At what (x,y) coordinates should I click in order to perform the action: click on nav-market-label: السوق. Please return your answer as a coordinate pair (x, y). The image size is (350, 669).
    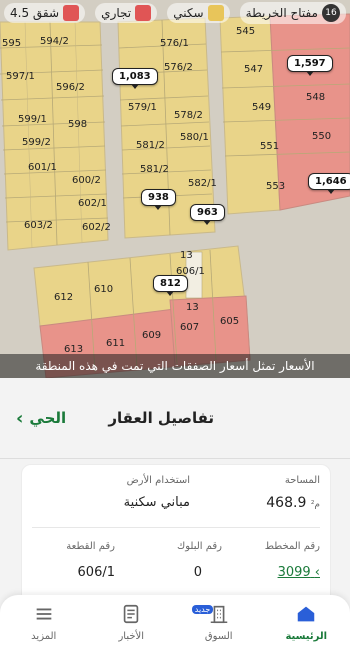
    Looking at the image, I should click on (218, 636).